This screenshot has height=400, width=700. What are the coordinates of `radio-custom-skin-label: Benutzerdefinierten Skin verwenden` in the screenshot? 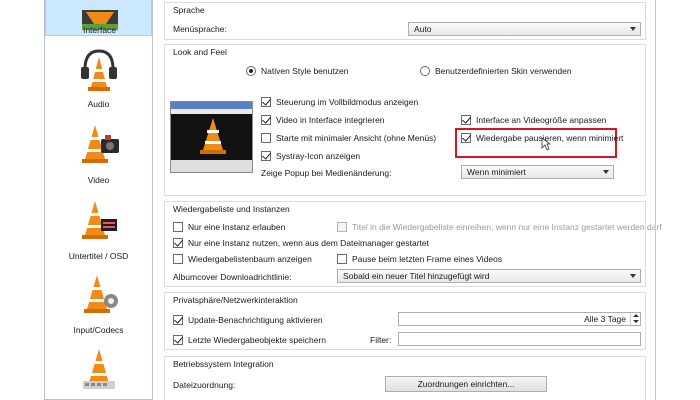 It's located at (503, 71).